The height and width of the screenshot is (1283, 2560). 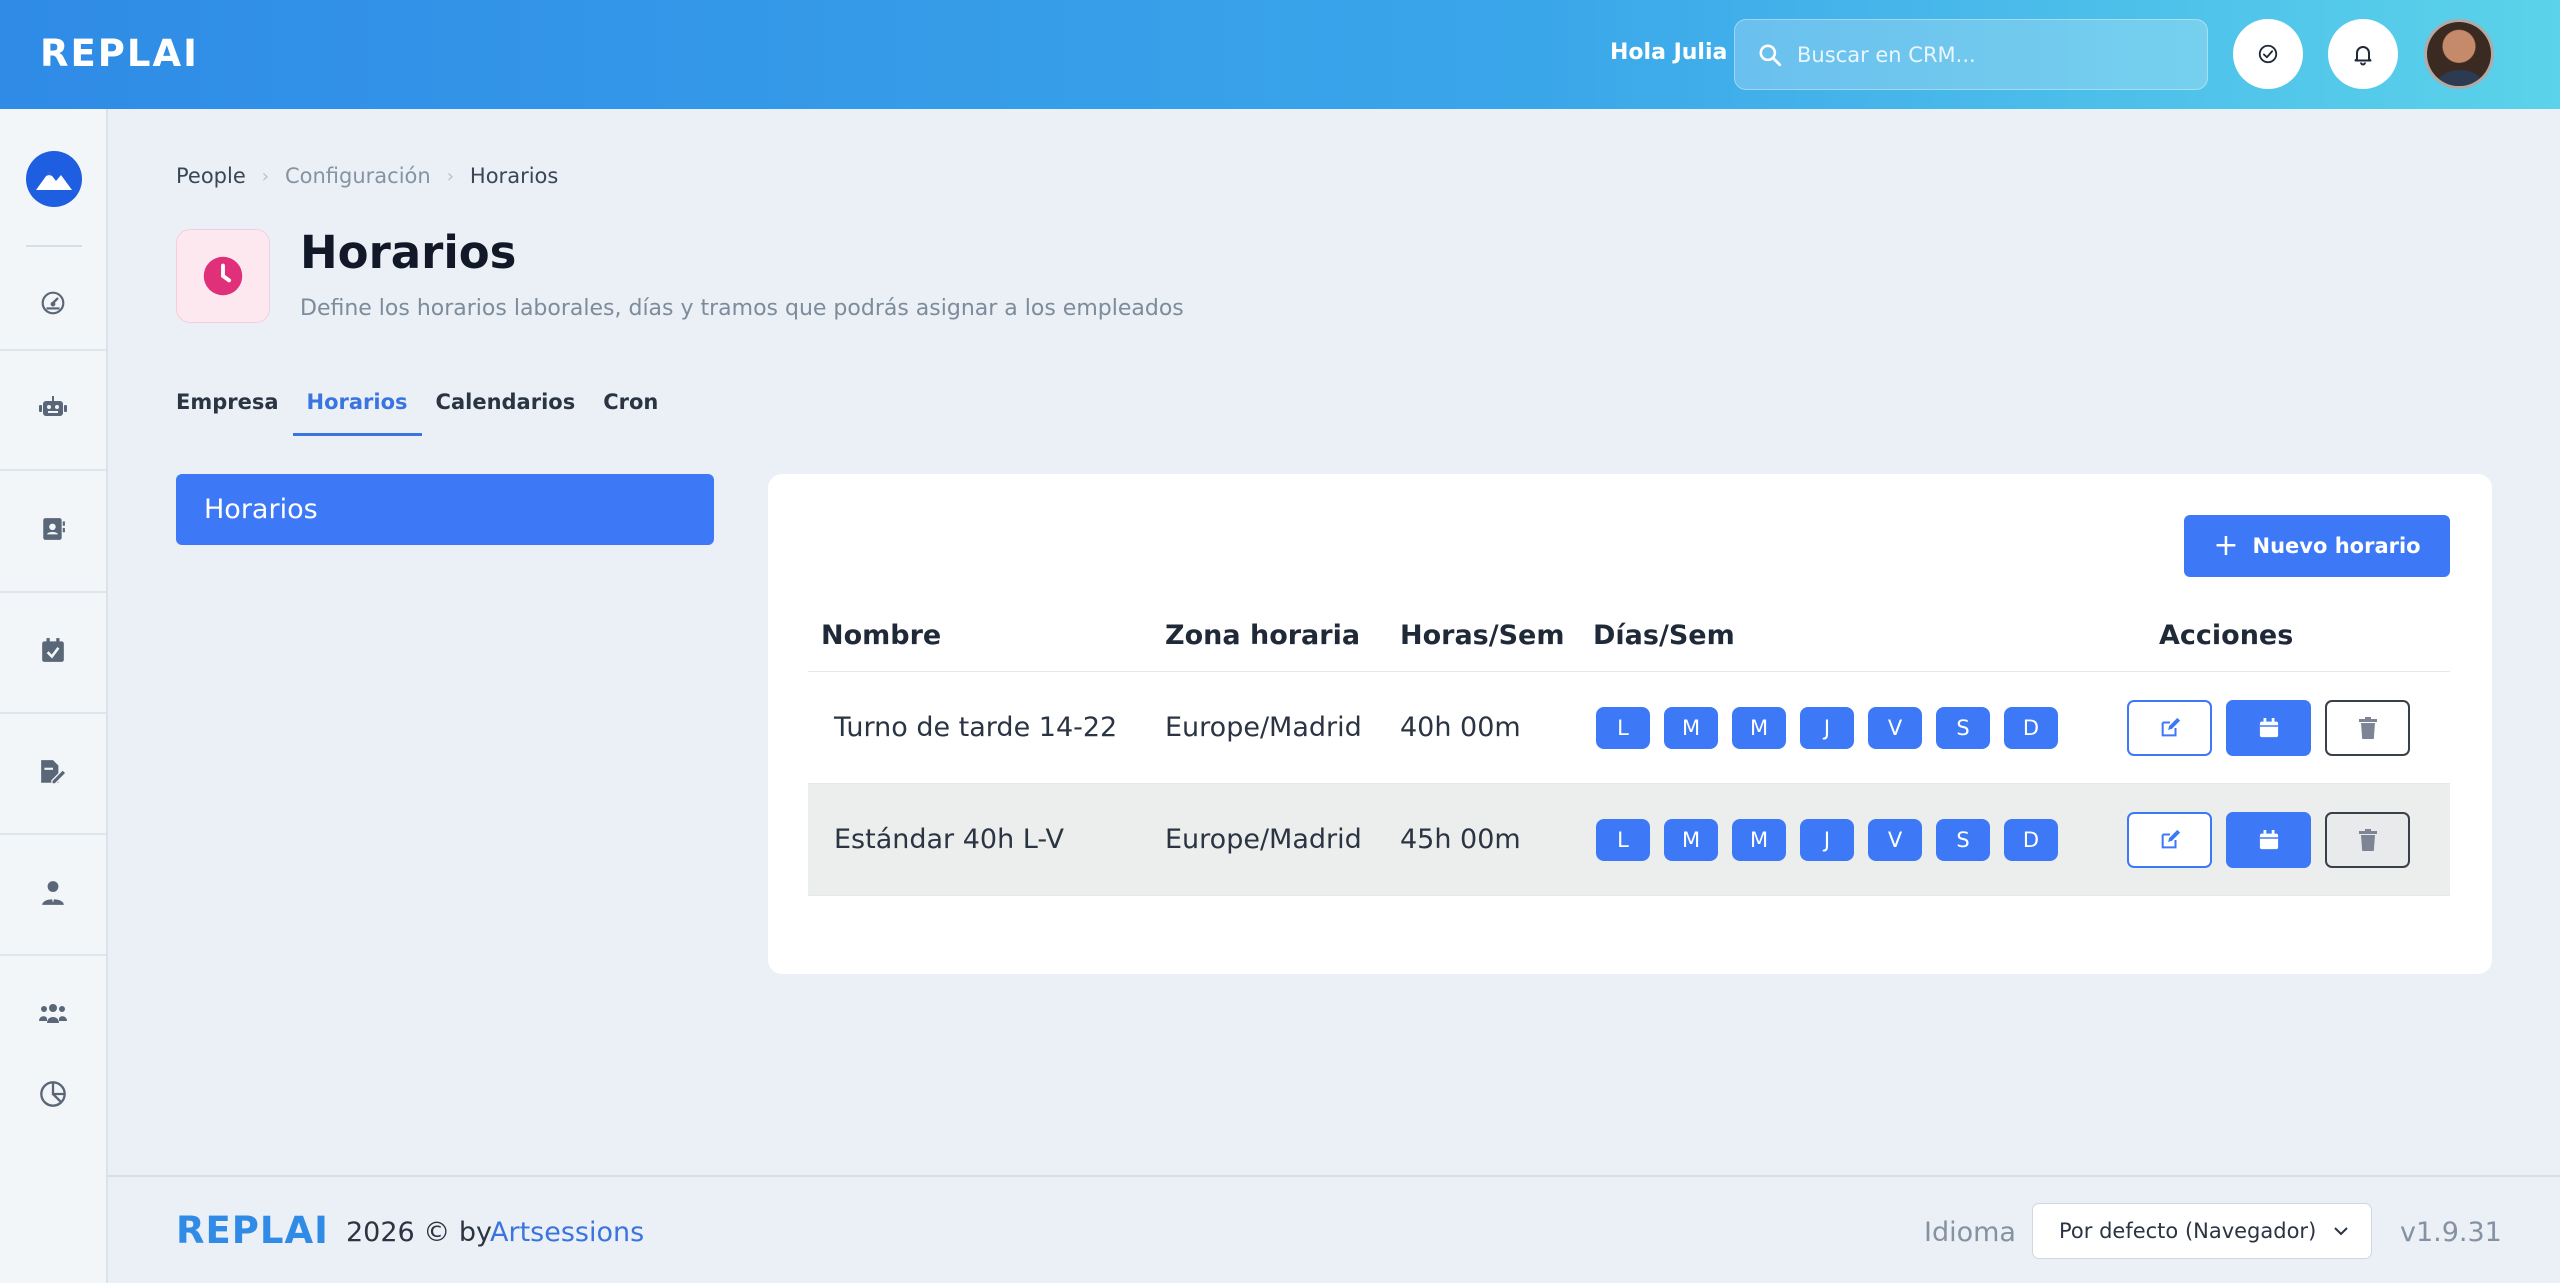 I want to click on tab-cron: Cron, so click(x=630, y=413).